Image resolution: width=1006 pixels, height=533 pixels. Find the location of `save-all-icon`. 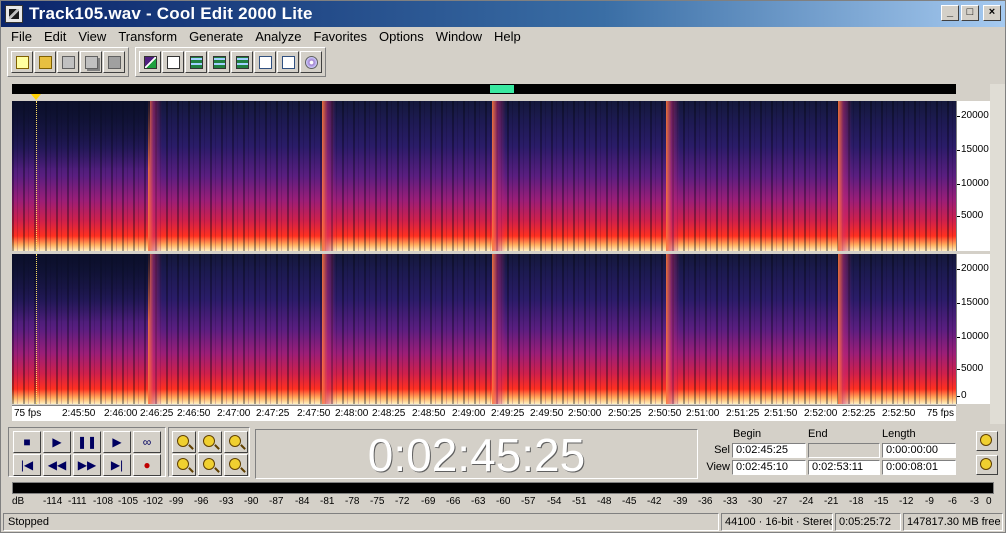

save-all-icon is located at coordinates (114, 62).